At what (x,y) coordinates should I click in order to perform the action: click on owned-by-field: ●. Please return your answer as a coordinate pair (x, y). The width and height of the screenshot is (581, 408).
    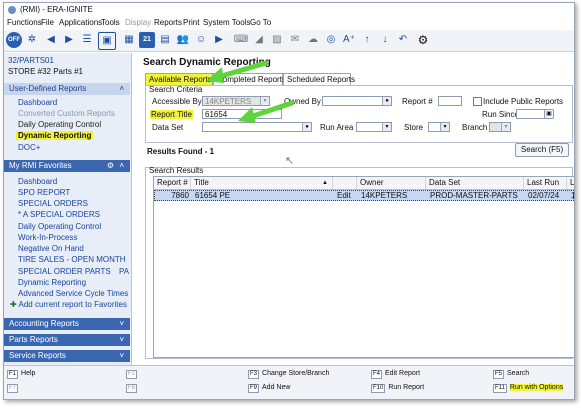
    Looking at the image, I should click on (357, 101).